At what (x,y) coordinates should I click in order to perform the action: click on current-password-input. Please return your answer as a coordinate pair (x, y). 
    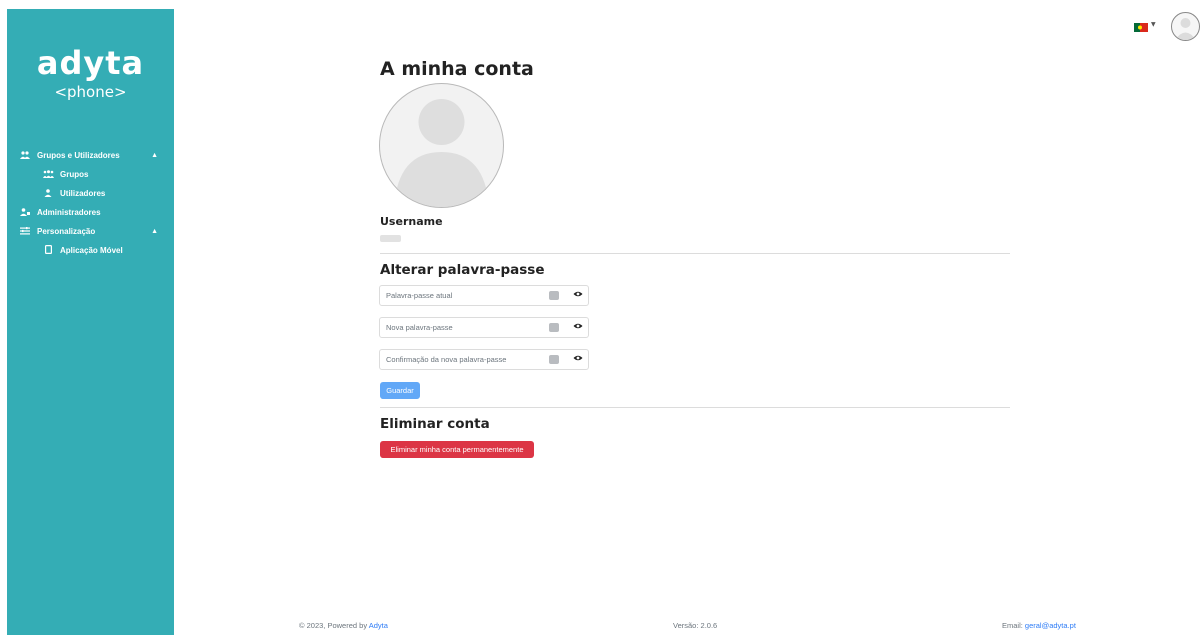
    Looking at the image, I should click on (461, 295).